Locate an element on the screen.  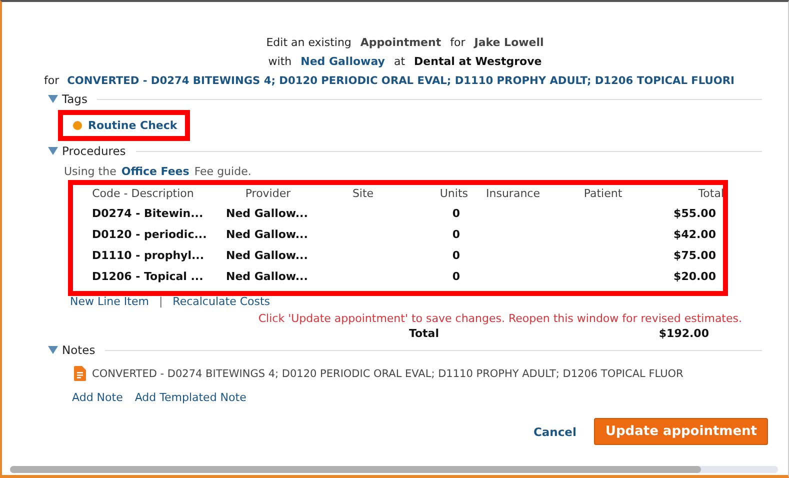
table-cell-text: $42.00 is located at coordinates (694, 235).